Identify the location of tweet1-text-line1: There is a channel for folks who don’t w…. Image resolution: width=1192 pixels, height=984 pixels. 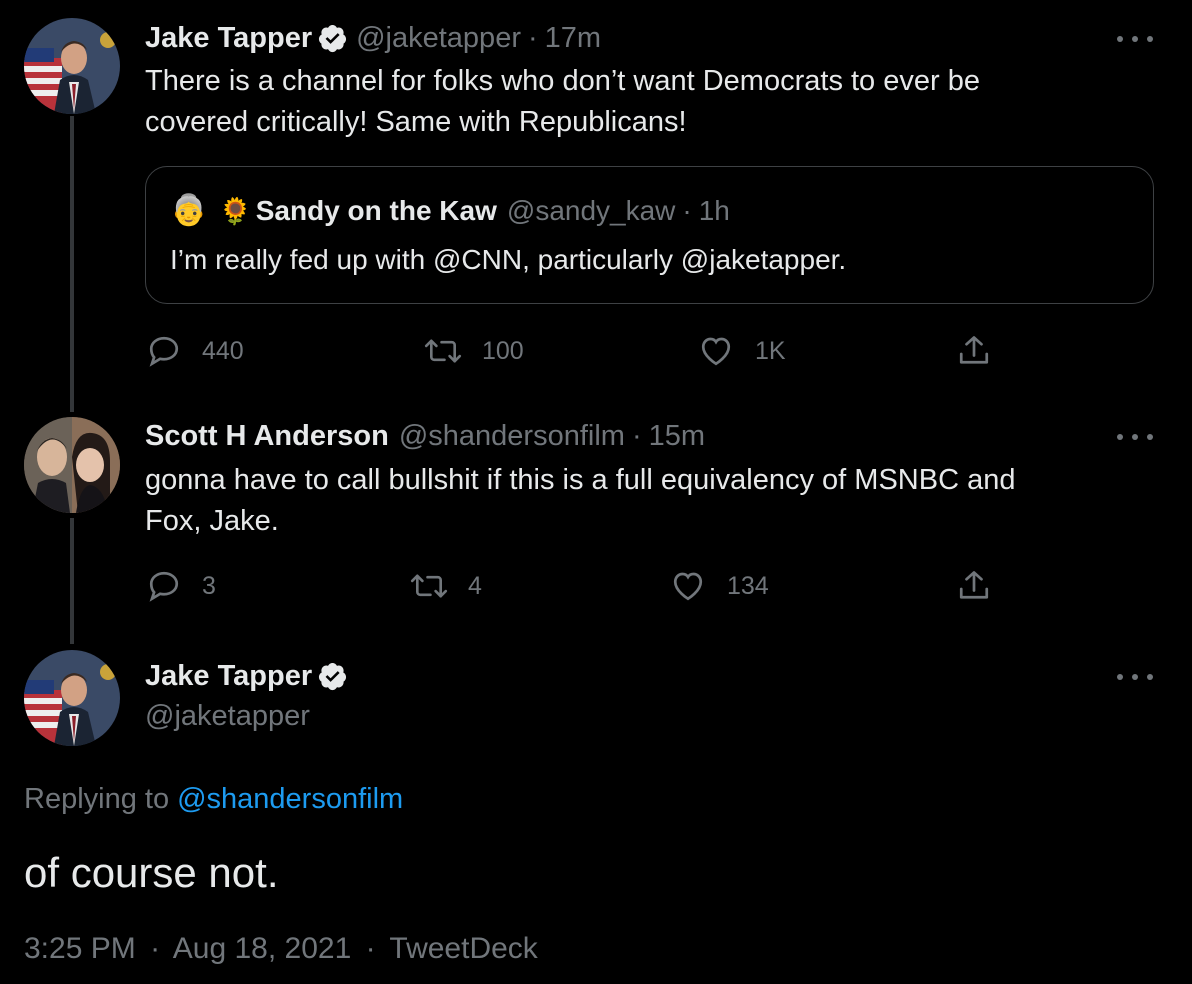
(562, 81).